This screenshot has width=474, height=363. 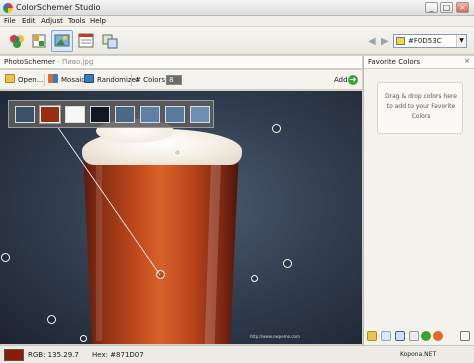 What do you see at coordinates (118, 355) in the screenshot?
I see `hex-readout: Hex: #871D07` at bounding box center [118, 355].